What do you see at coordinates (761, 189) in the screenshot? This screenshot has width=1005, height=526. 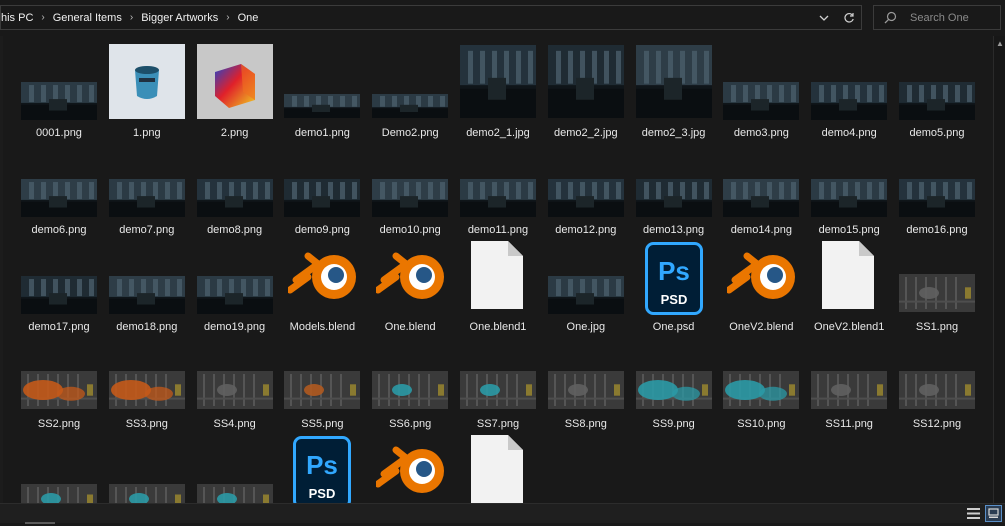 I see `file-item: demo14.png` at bounding box center [761, 189].